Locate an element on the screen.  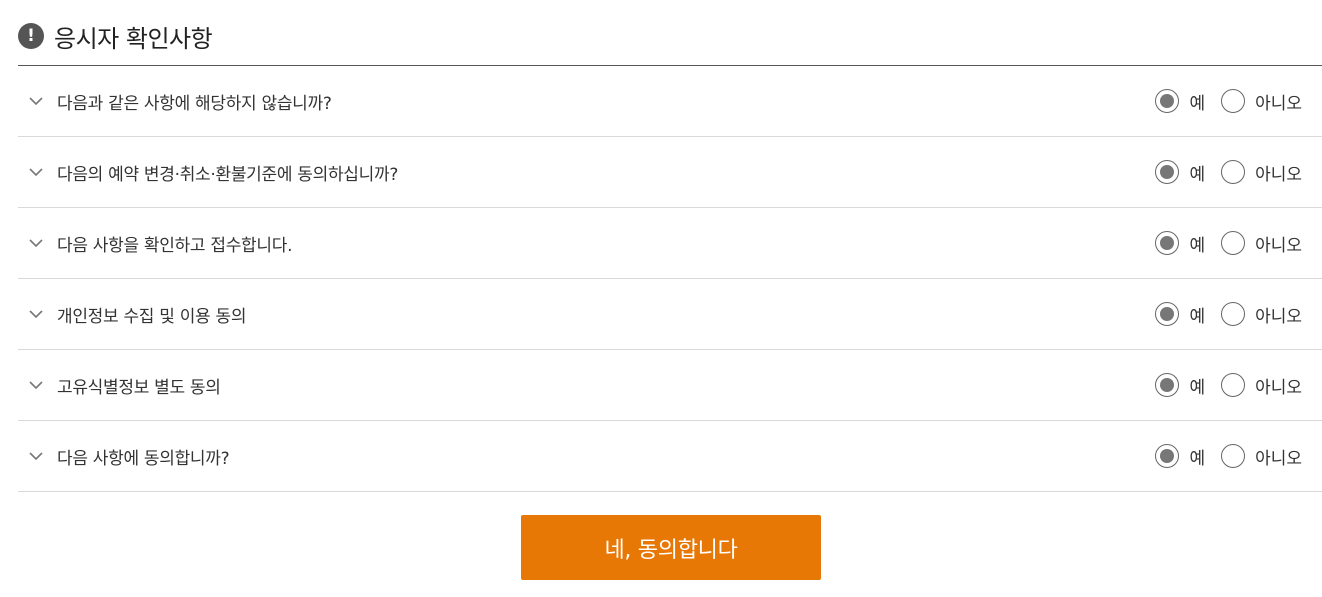
confirmation-label: 고유식별정보 별도 동의 is located at coordinates (139, 387).